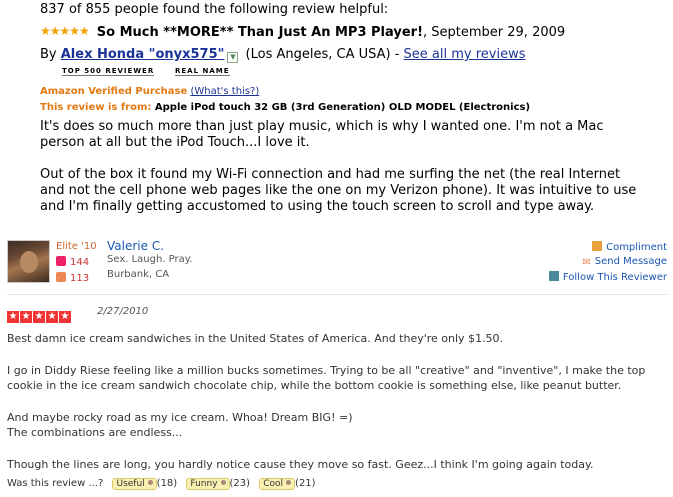 The width and height of the screenshot is (673, 497). Describe the element at coordinates (465, 54) in the screenshot. I see `see-all-reviews-link: See all my reviews` at that location.